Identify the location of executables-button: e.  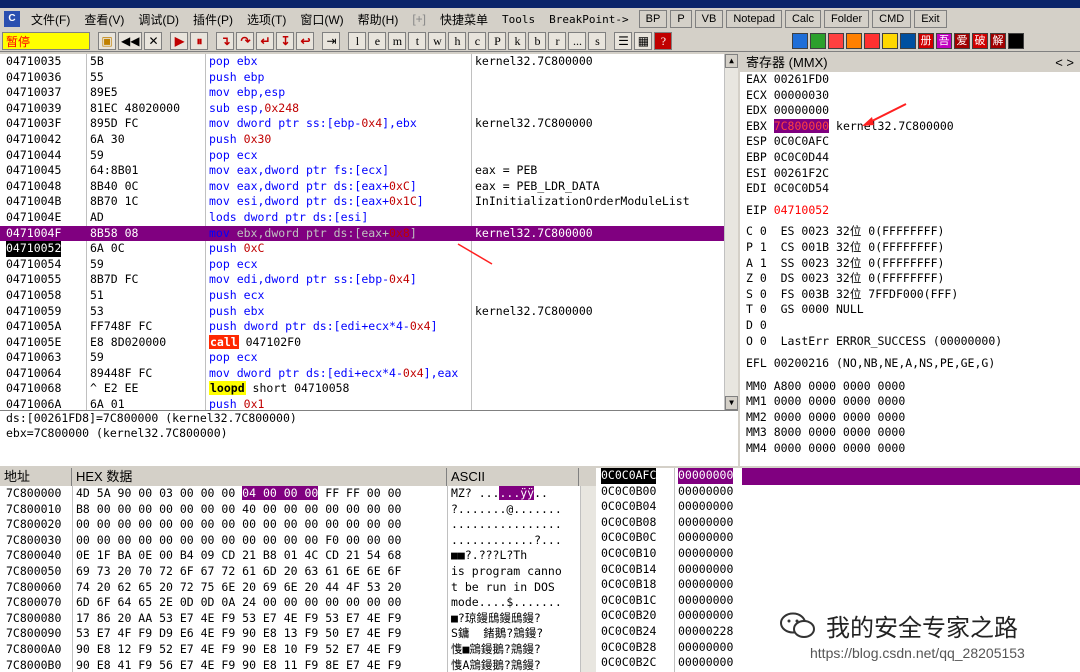
(377, 40).